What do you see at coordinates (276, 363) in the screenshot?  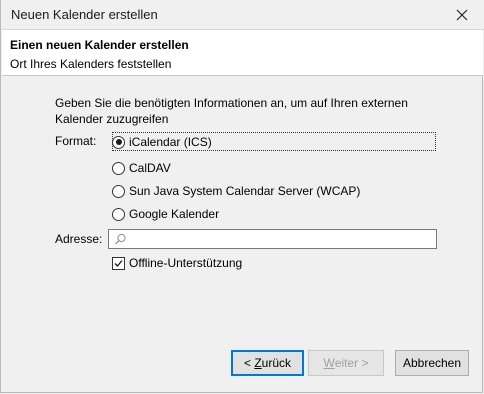 I see `back-rest: urück` at bounding box center [276, 363].